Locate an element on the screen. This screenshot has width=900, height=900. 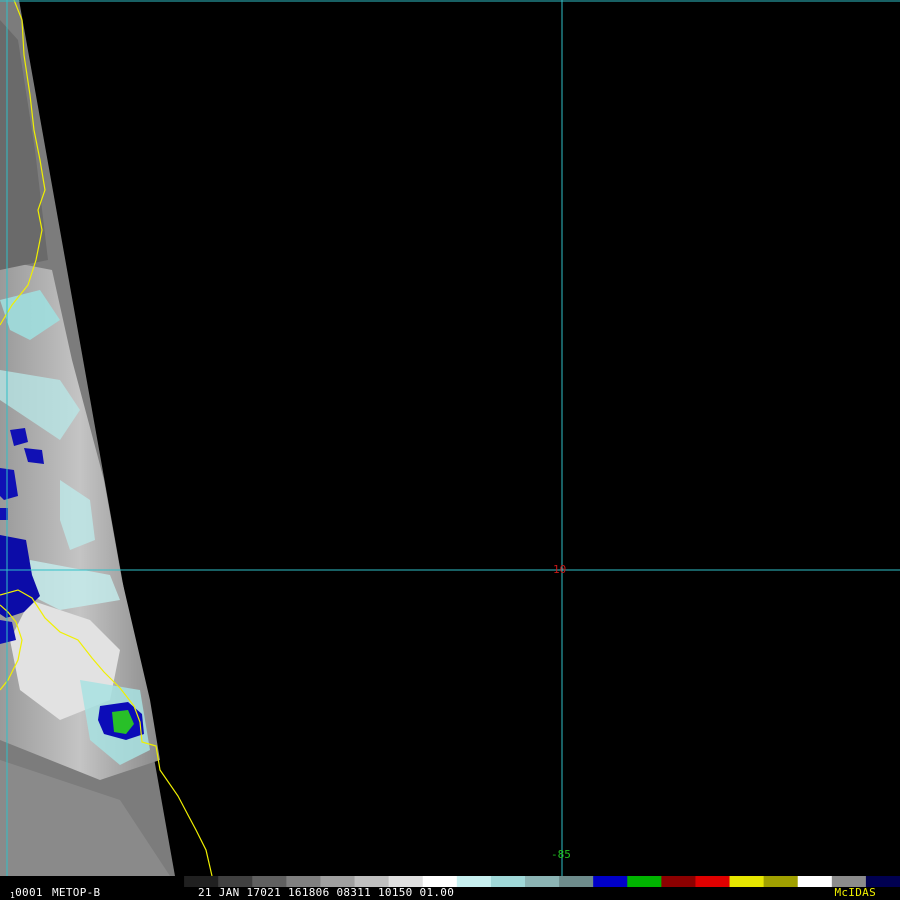
longitude-label: -85 is located at coordinates (561, 854).